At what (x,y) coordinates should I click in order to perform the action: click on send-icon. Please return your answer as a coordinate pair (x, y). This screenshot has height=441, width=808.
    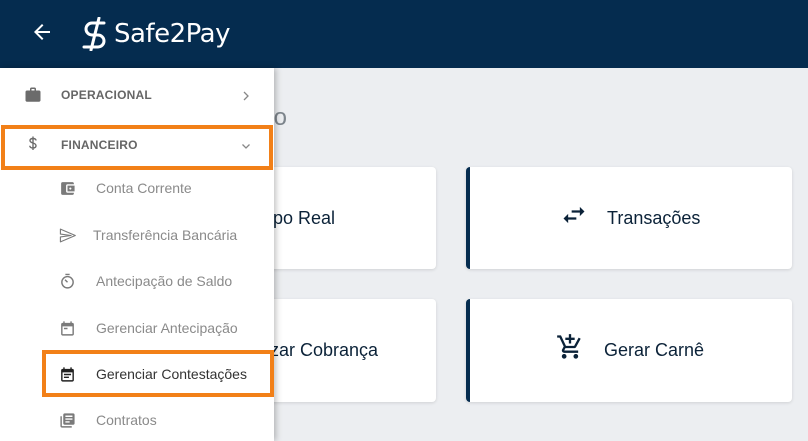
    Looking at the image, I should click on (67, 235).